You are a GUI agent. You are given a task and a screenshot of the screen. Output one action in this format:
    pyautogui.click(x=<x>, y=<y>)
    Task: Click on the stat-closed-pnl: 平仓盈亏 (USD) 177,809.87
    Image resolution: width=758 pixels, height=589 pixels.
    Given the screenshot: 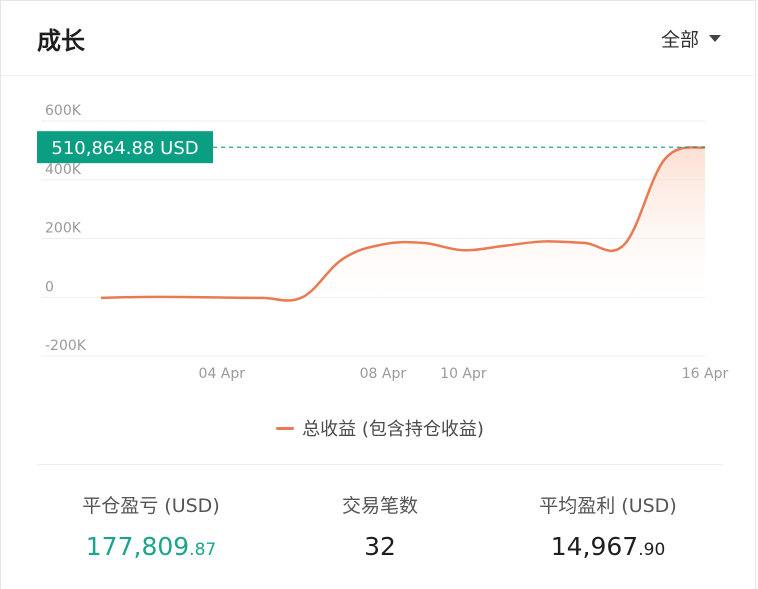 What is the action you would take?
    pyautogui.click(x=151, y=526)
    